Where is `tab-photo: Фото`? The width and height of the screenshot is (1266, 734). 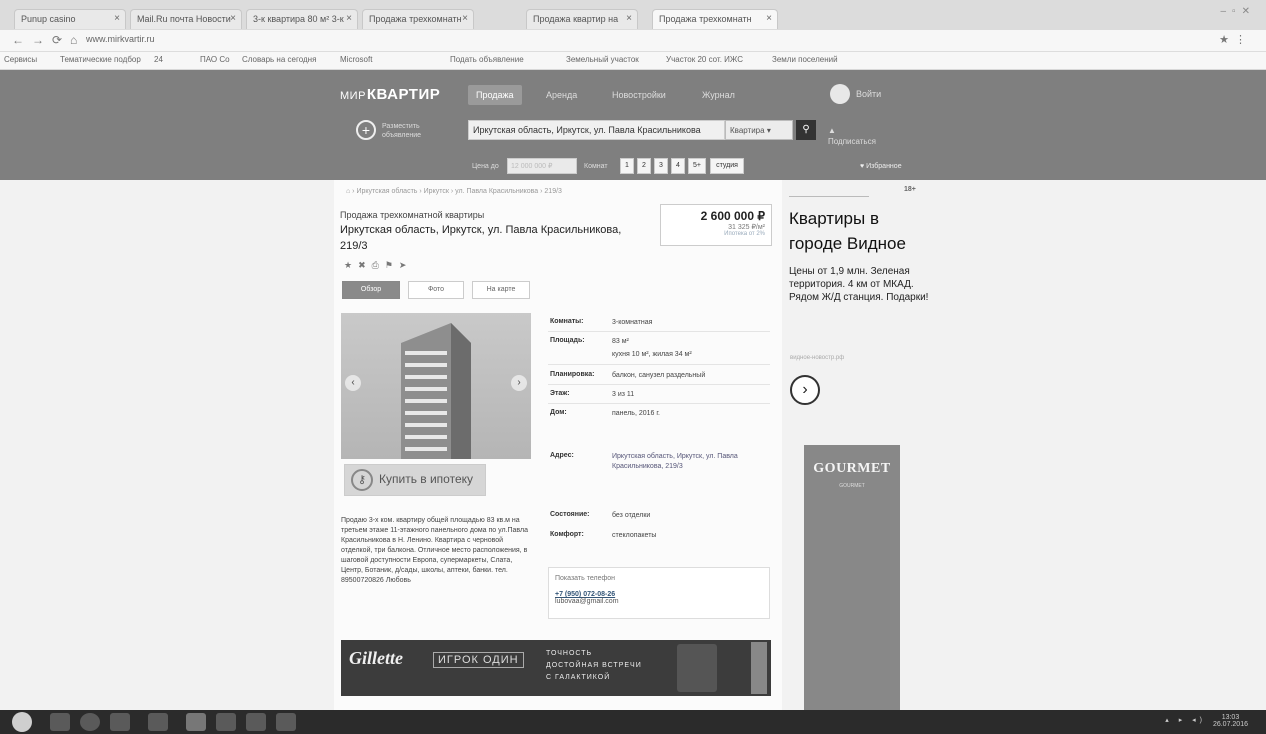
tab-photo: Фото is located at coordinates (436, 290).